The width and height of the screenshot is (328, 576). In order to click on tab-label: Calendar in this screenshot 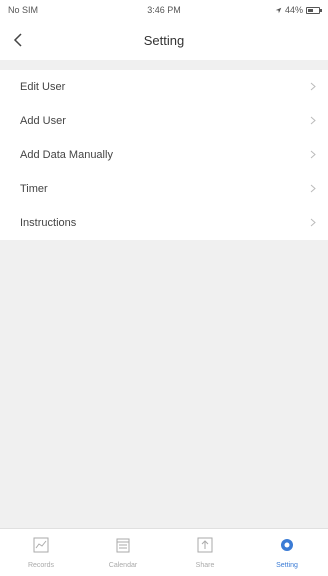, I will do `click(123, 565)`.